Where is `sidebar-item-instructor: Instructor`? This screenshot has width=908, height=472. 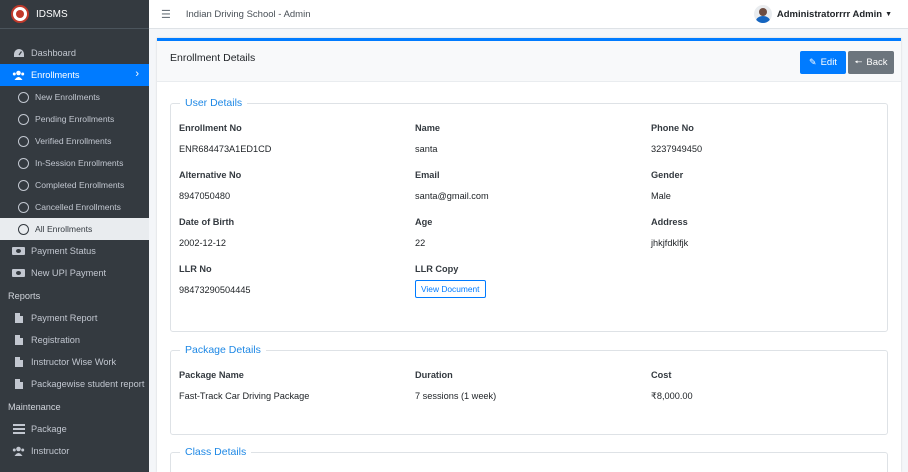 sidebar-item-instructor: Instructor is located at coordinates (74, 451).